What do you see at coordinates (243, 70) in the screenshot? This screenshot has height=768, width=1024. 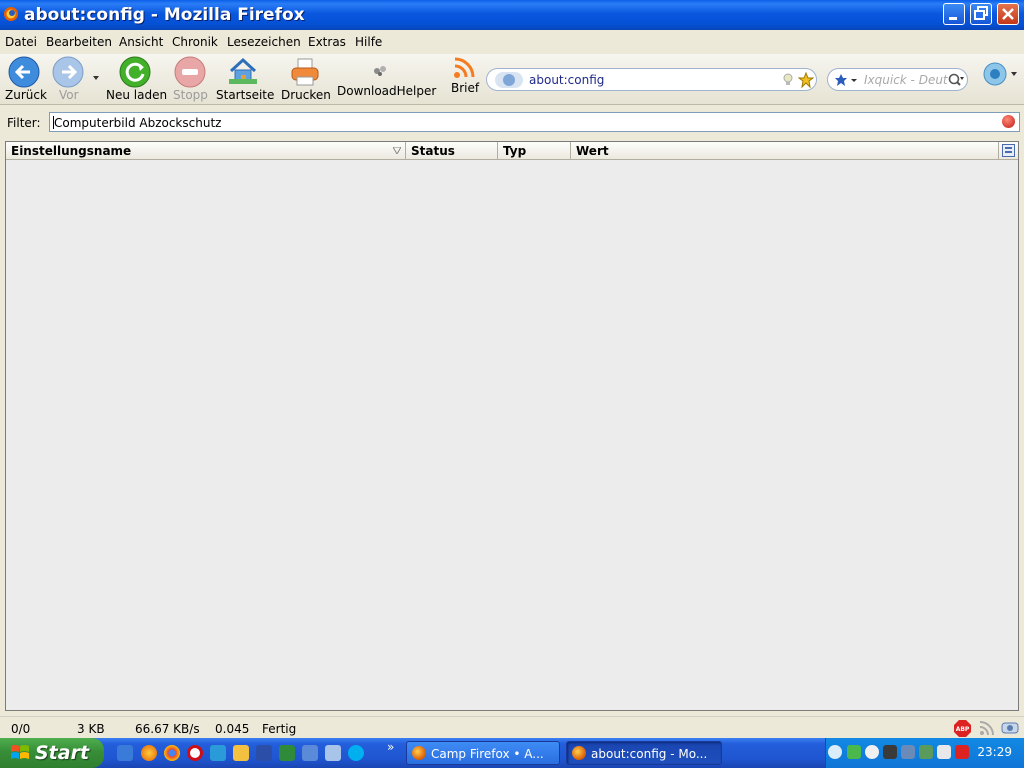 I see `home-icon` at bounding box center [243, 70].